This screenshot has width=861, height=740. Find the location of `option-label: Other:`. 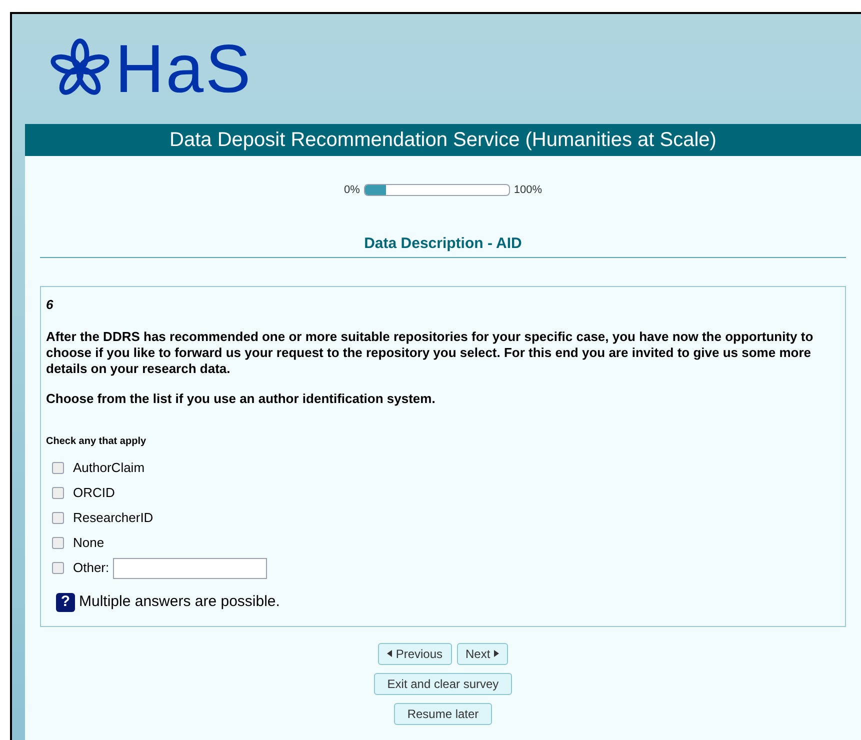

option-label: Other: is located at coordinates (91, 568).